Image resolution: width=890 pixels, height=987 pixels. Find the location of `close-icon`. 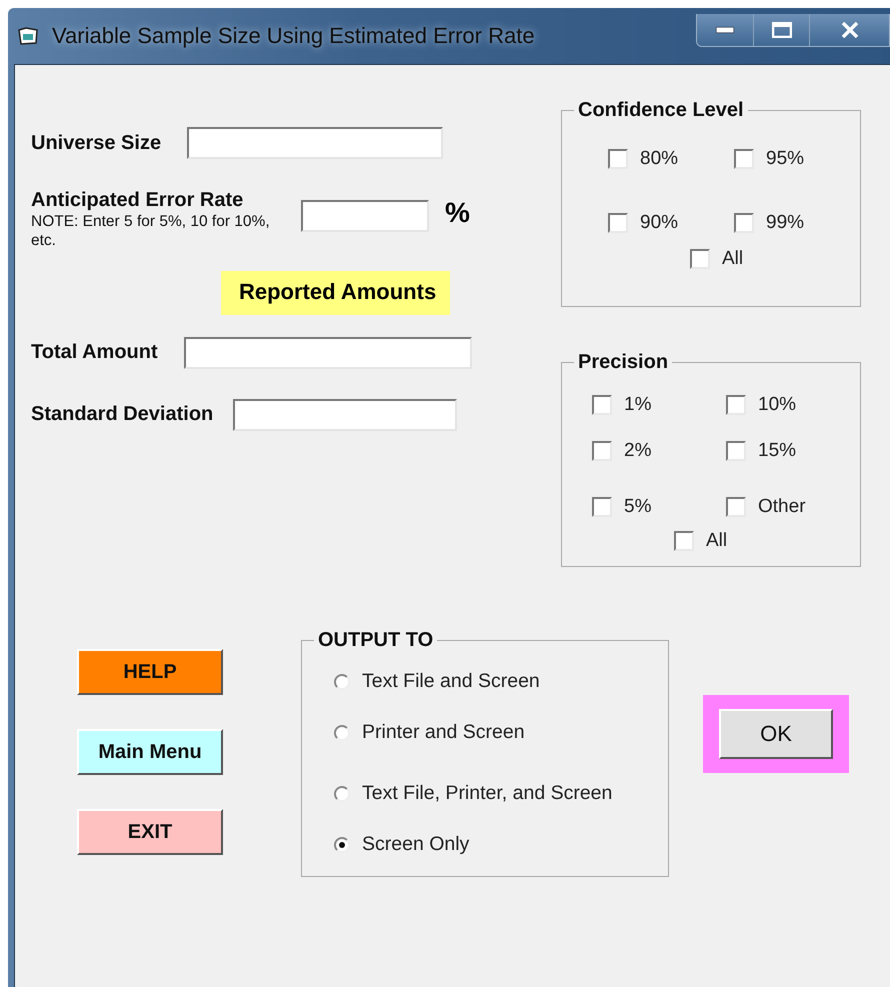

close-icon is located at coordinates (849, 30).